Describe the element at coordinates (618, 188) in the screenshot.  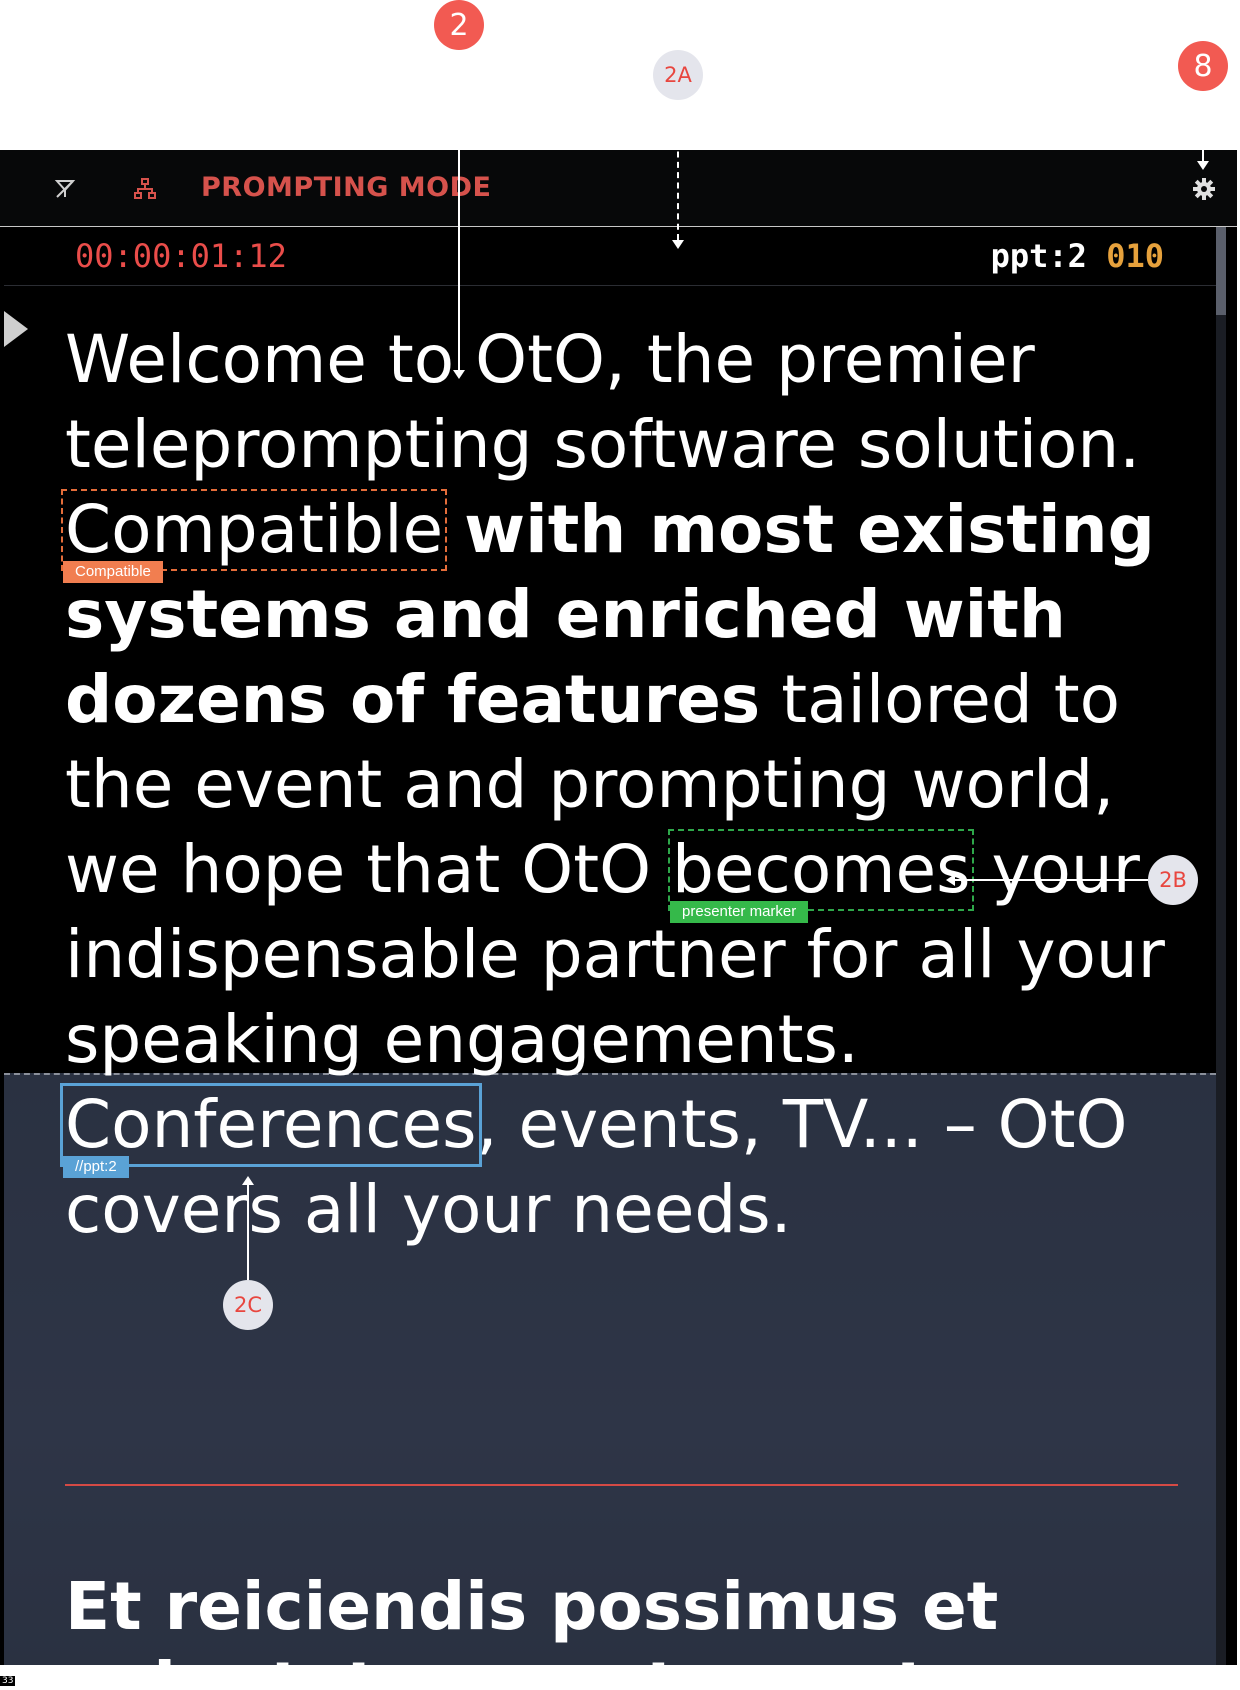
I see `toolbar: PROMPTING MODE` at that location.